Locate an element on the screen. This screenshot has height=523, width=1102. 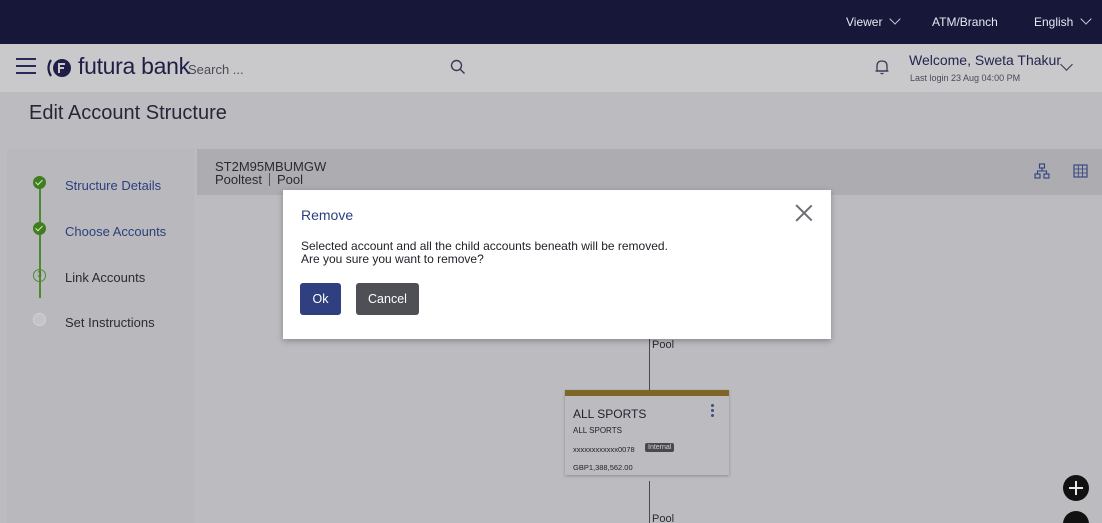
structure-name: Pooltest is located at coordinates (238, 179).